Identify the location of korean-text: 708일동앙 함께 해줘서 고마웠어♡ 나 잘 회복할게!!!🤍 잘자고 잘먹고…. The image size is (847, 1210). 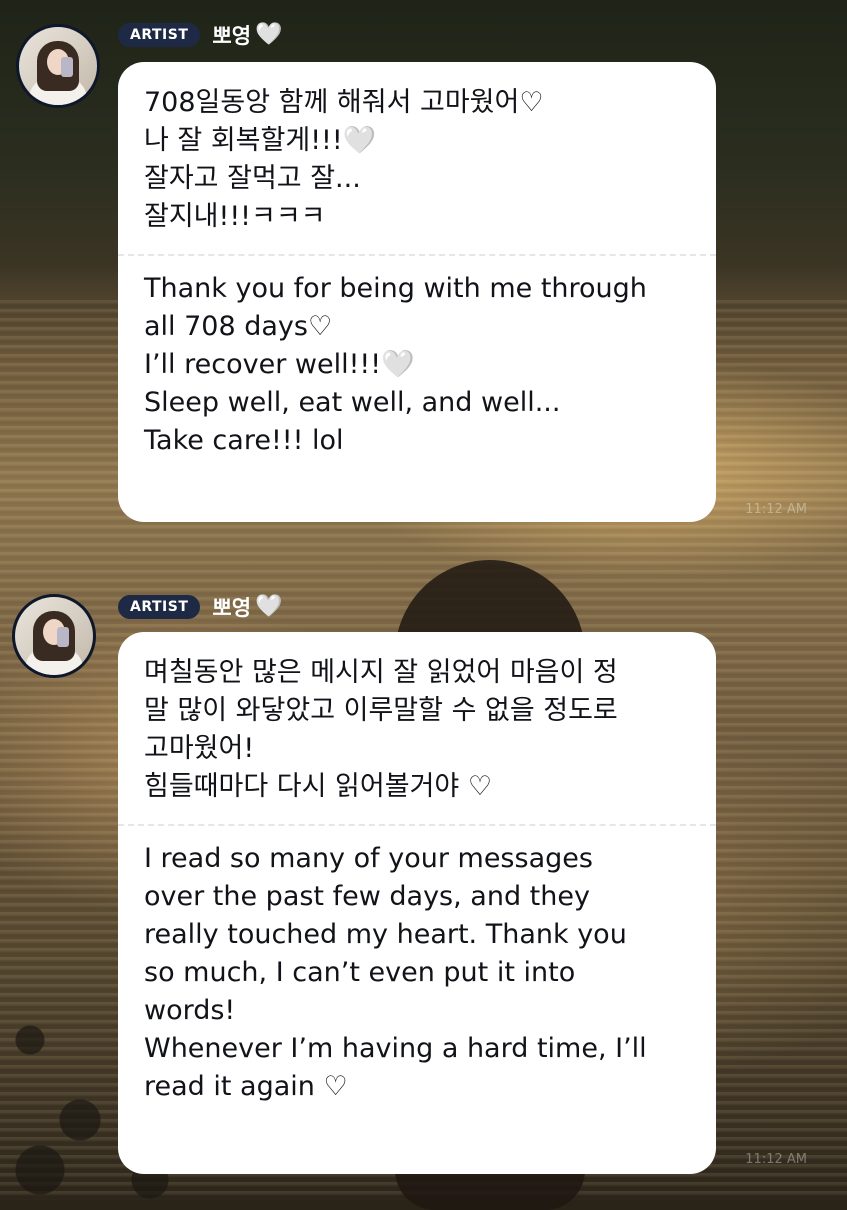
(417, 160).